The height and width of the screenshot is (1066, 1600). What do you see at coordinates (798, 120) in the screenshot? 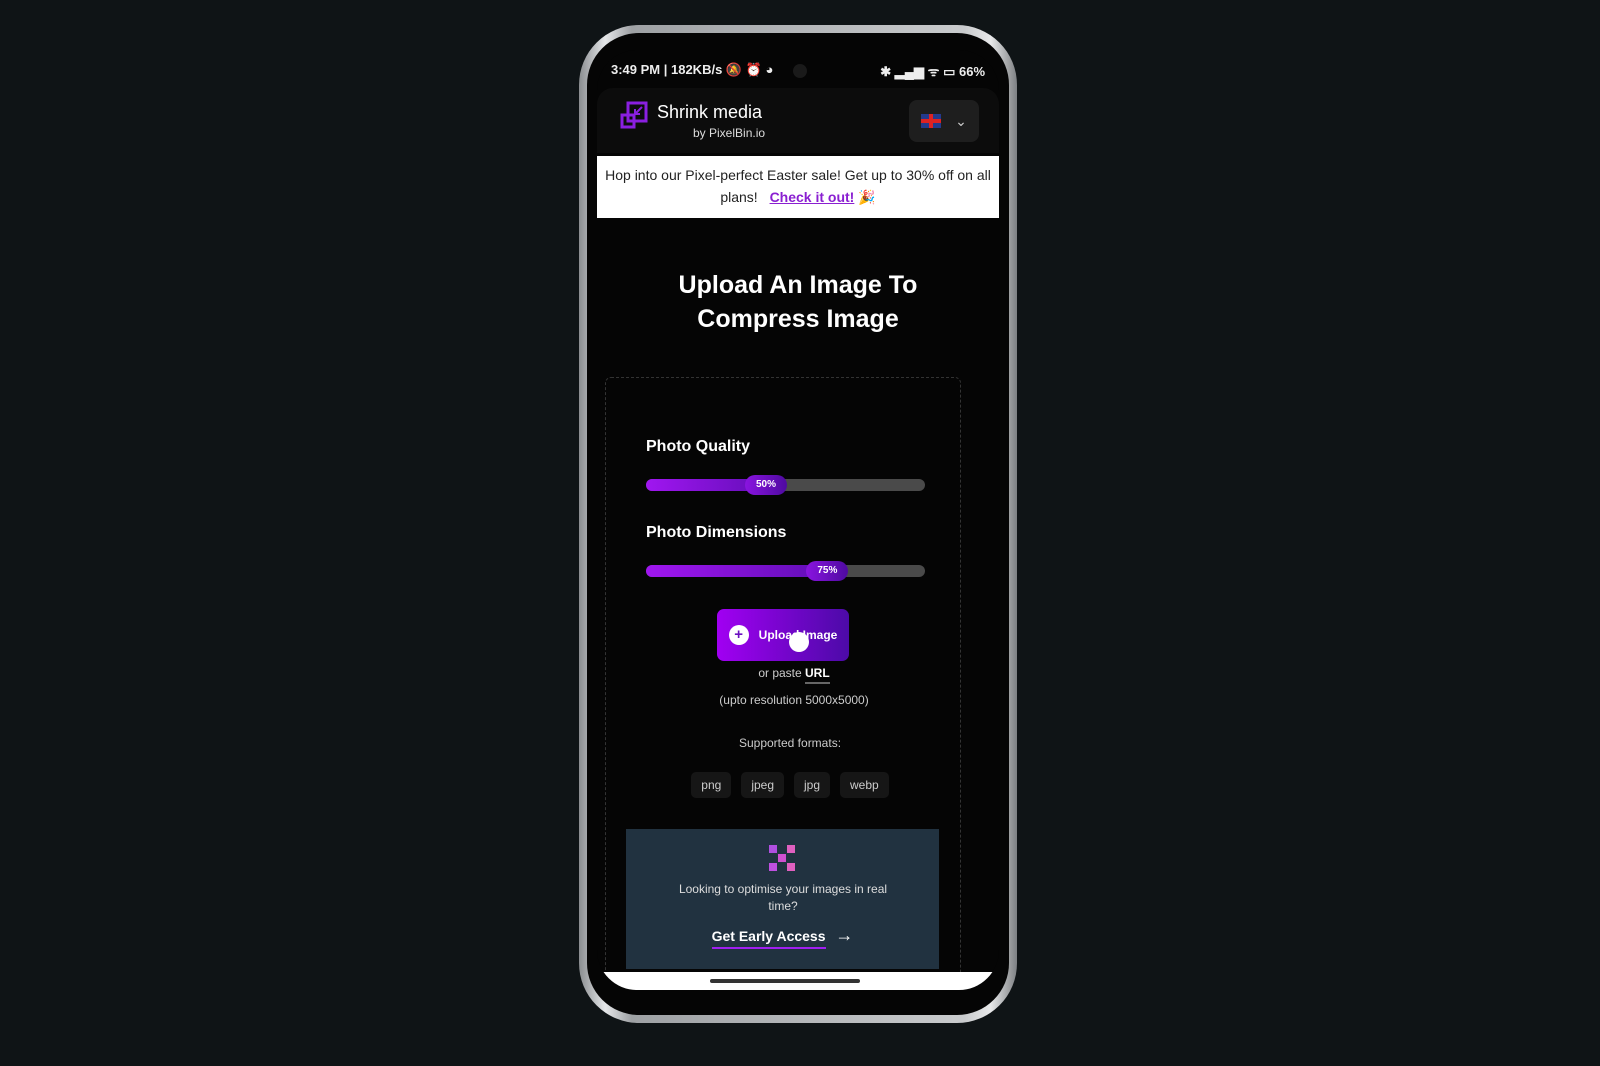
I see `app-header: Shrink media by PixelBin.io ⌄` at bounding box center [798, 120].